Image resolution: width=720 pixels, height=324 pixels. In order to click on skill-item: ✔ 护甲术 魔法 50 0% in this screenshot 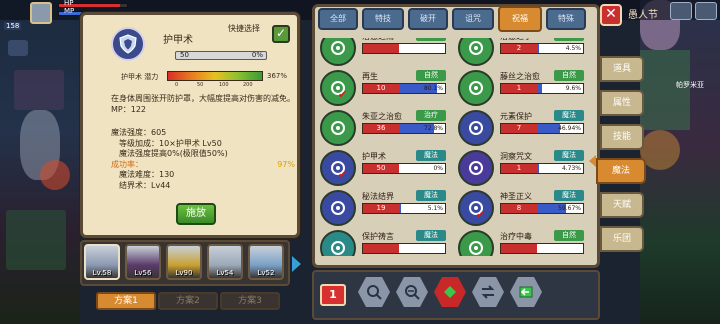, I will do `click(386, 171)`.